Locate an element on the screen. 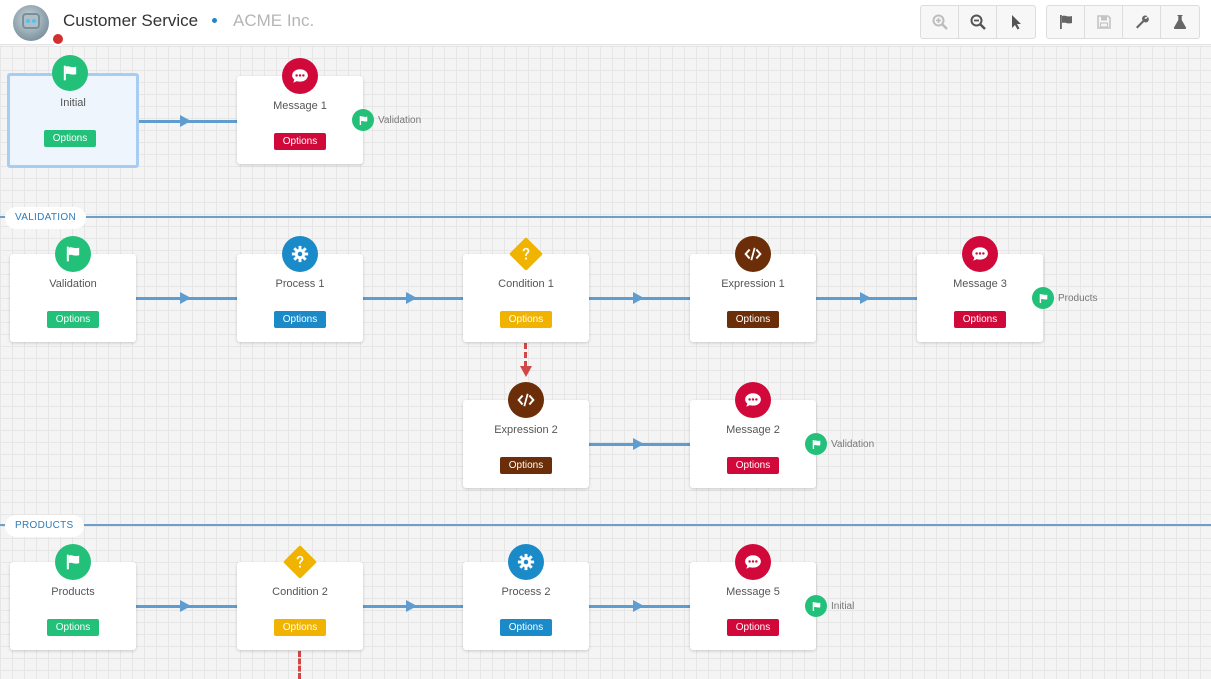 The image size is (1211, 679). goto-marker: Products is located at coordinates (1064, 298).